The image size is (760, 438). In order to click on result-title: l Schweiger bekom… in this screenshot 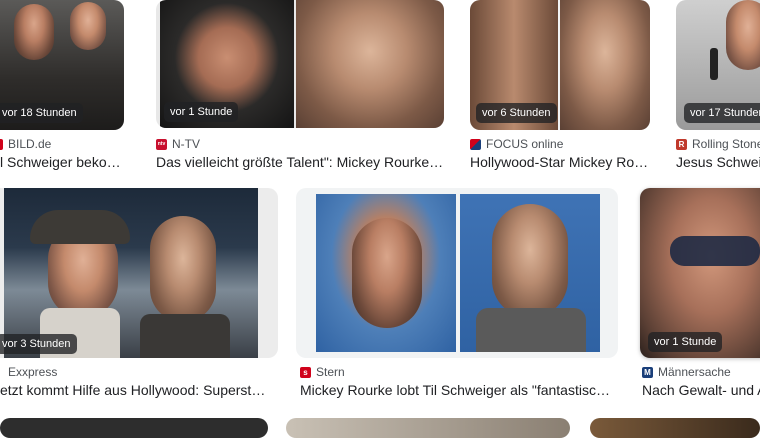, I will do `click(62, 162)`.